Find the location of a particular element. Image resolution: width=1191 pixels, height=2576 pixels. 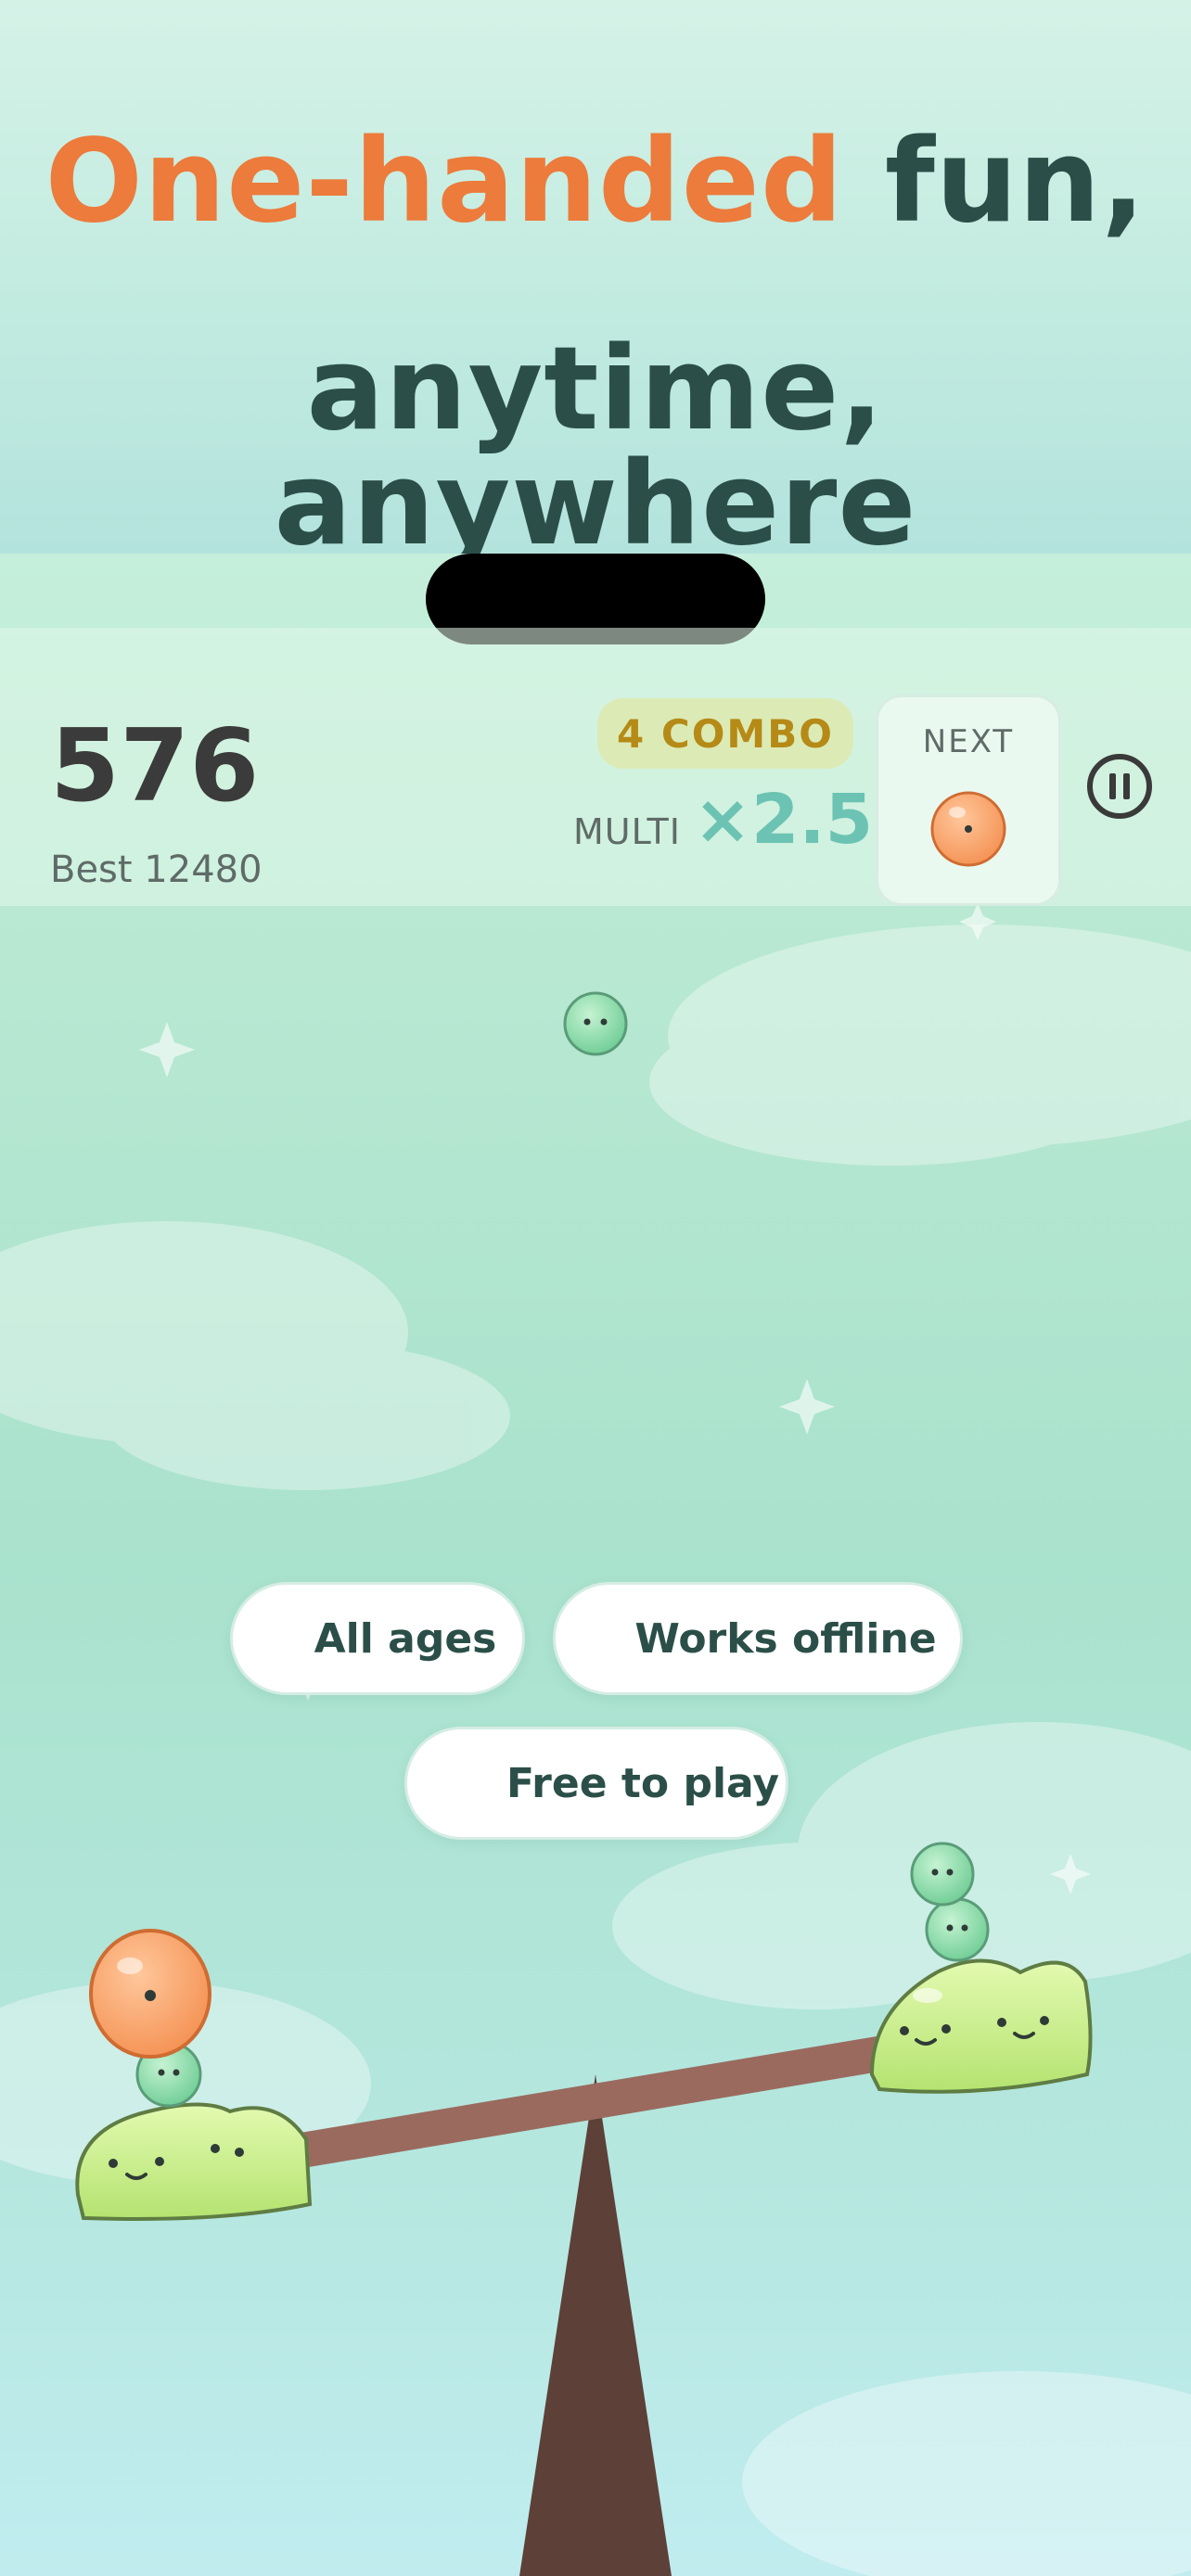

pause-button is located at coordinates (1119, 786).